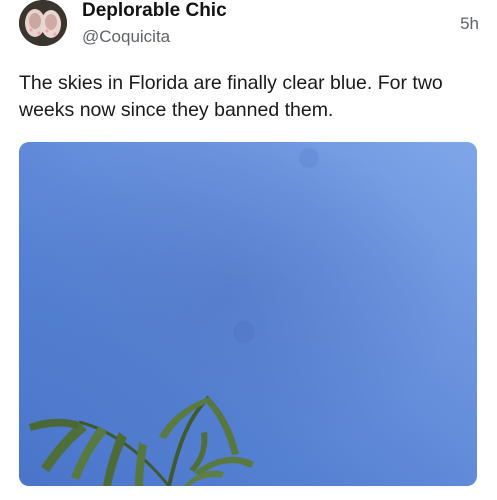  Describe the element at coordinates (154, 11) in the screenshot. I see `author-display-name: Deplorable Chic` at that location.